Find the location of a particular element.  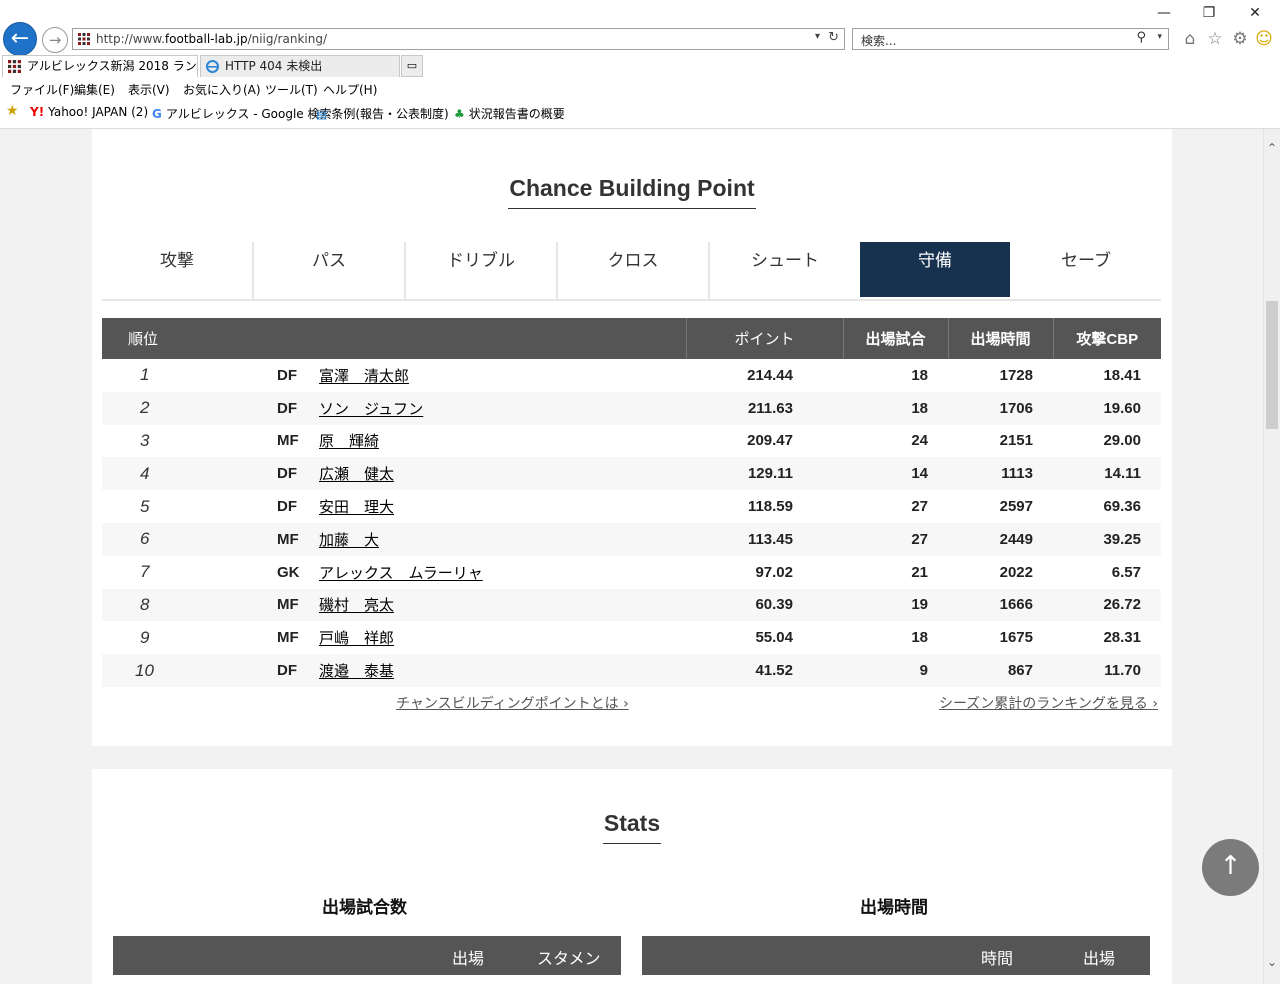

tab-save: セーブ is located at coordinates (1086, 270).